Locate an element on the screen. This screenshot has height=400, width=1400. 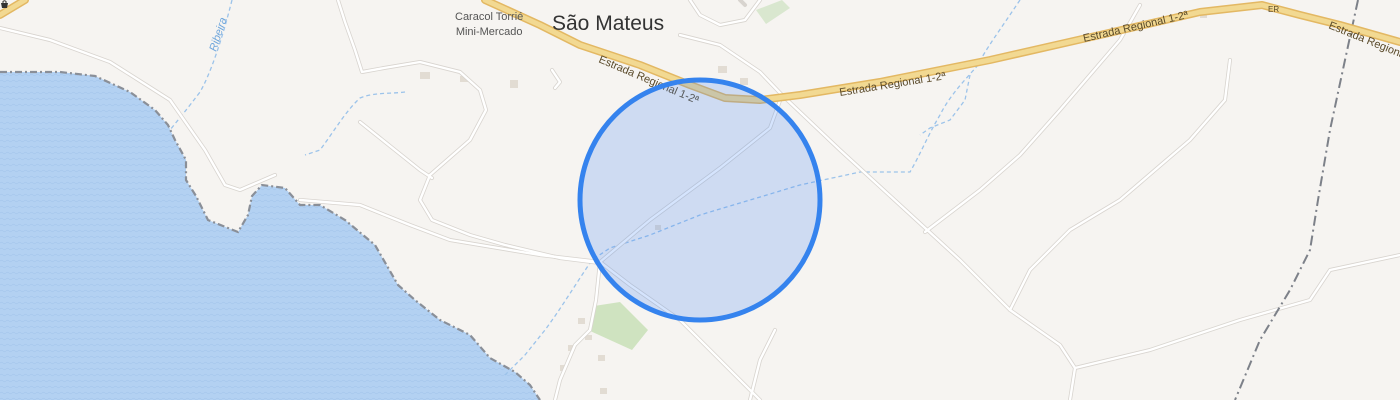
poi-label: Caracol Torrié Mini-Mercado is located at coordinates (489, 25).